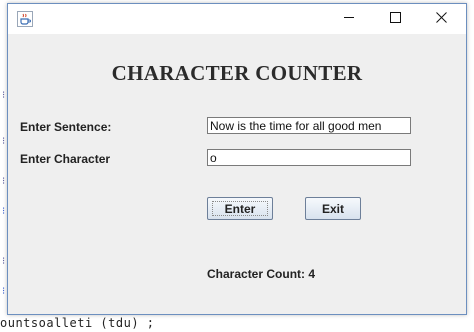 Image resolution: width=474 pixels, height=332 pixels. I want to click on maximize-button, so click(395, 19).